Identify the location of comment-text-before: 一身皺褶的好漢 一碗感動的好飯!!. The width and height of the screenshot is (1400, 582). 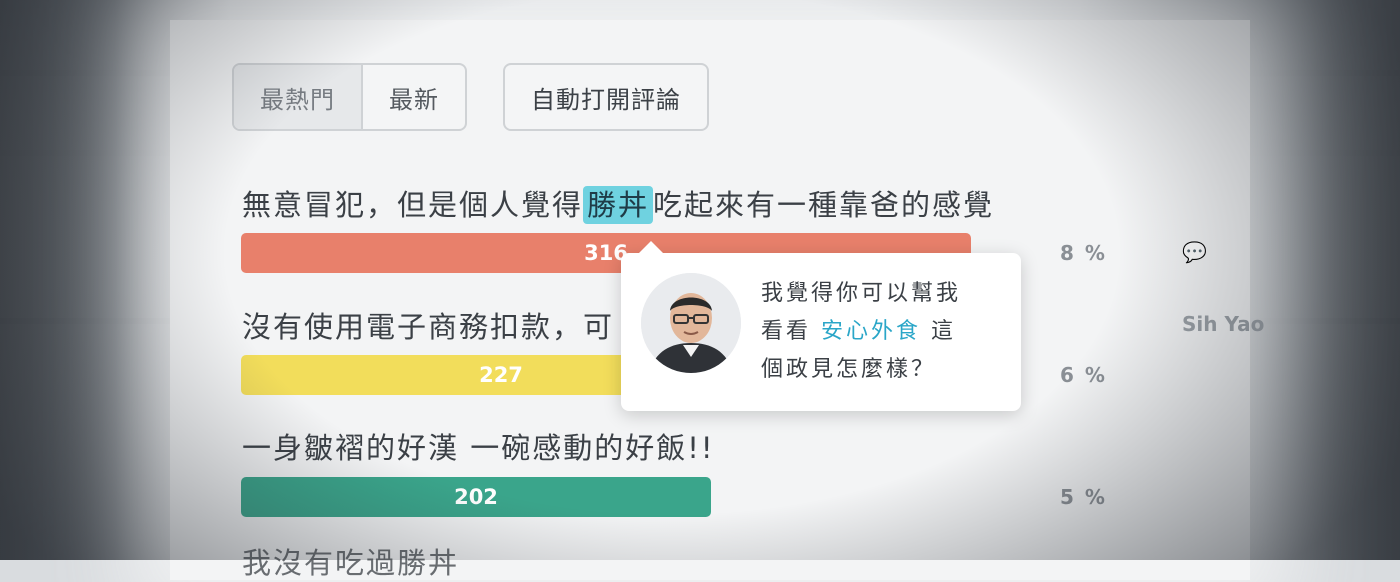
(478, 448).